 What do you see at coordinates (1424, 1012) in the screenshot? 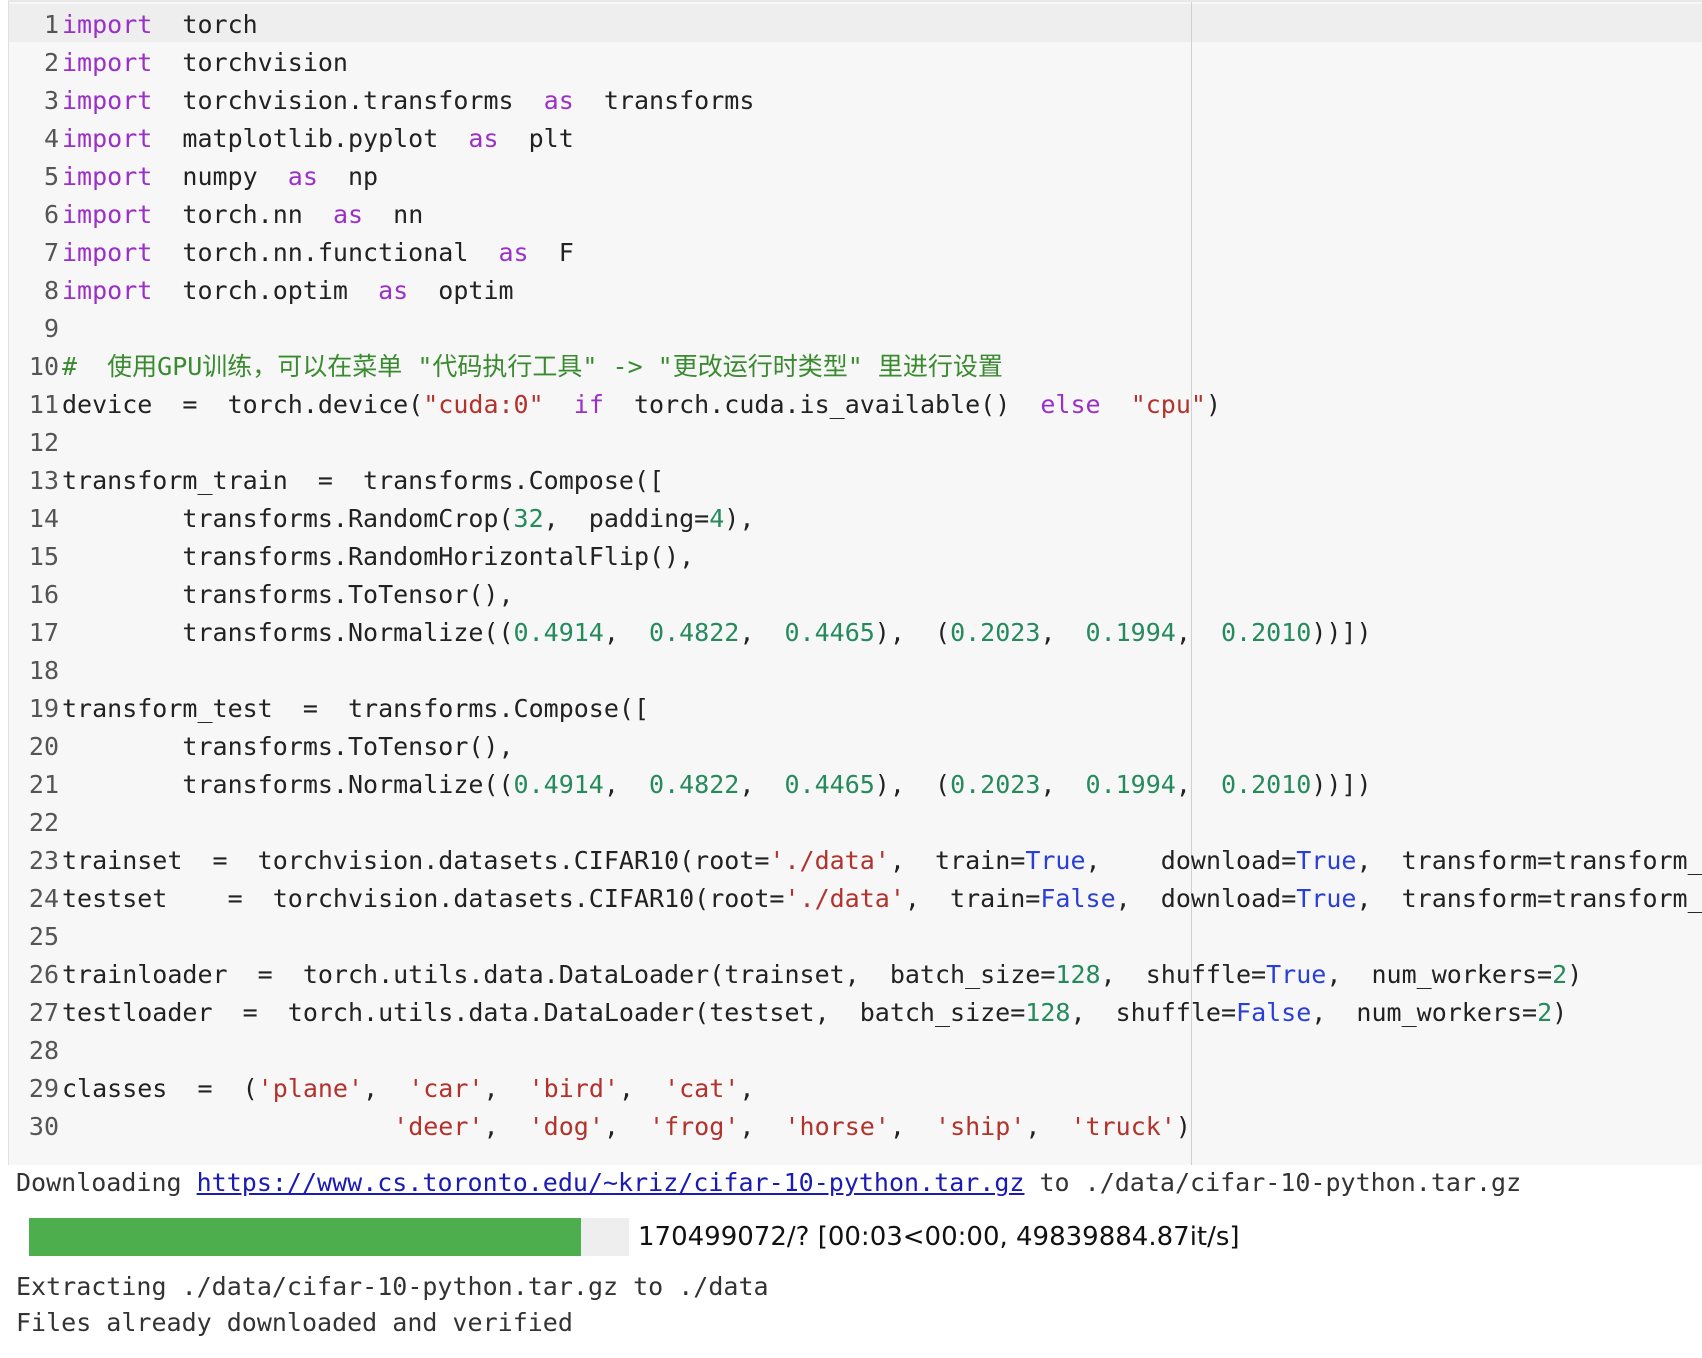
I see `code-token: , num_workers=` at bounding box center [1424, 1012].